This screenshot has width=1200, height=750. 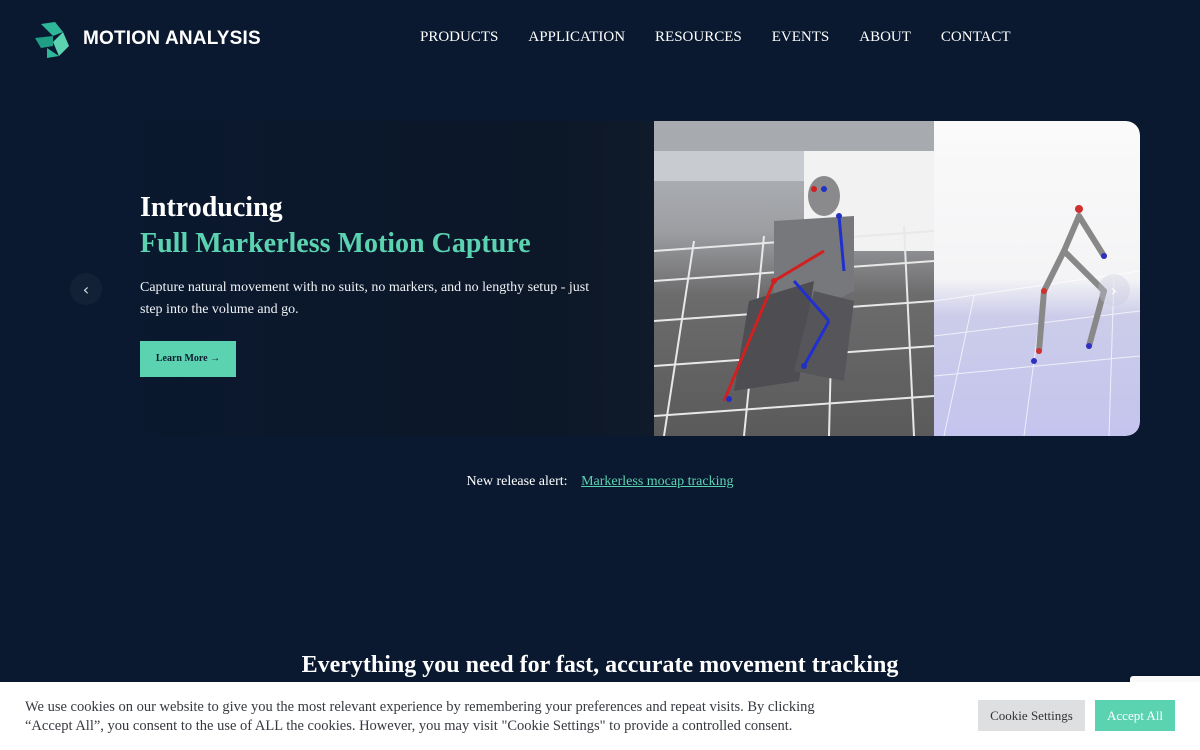 I want to click on mocap-photo-graphic, so click(x=794, y=278).